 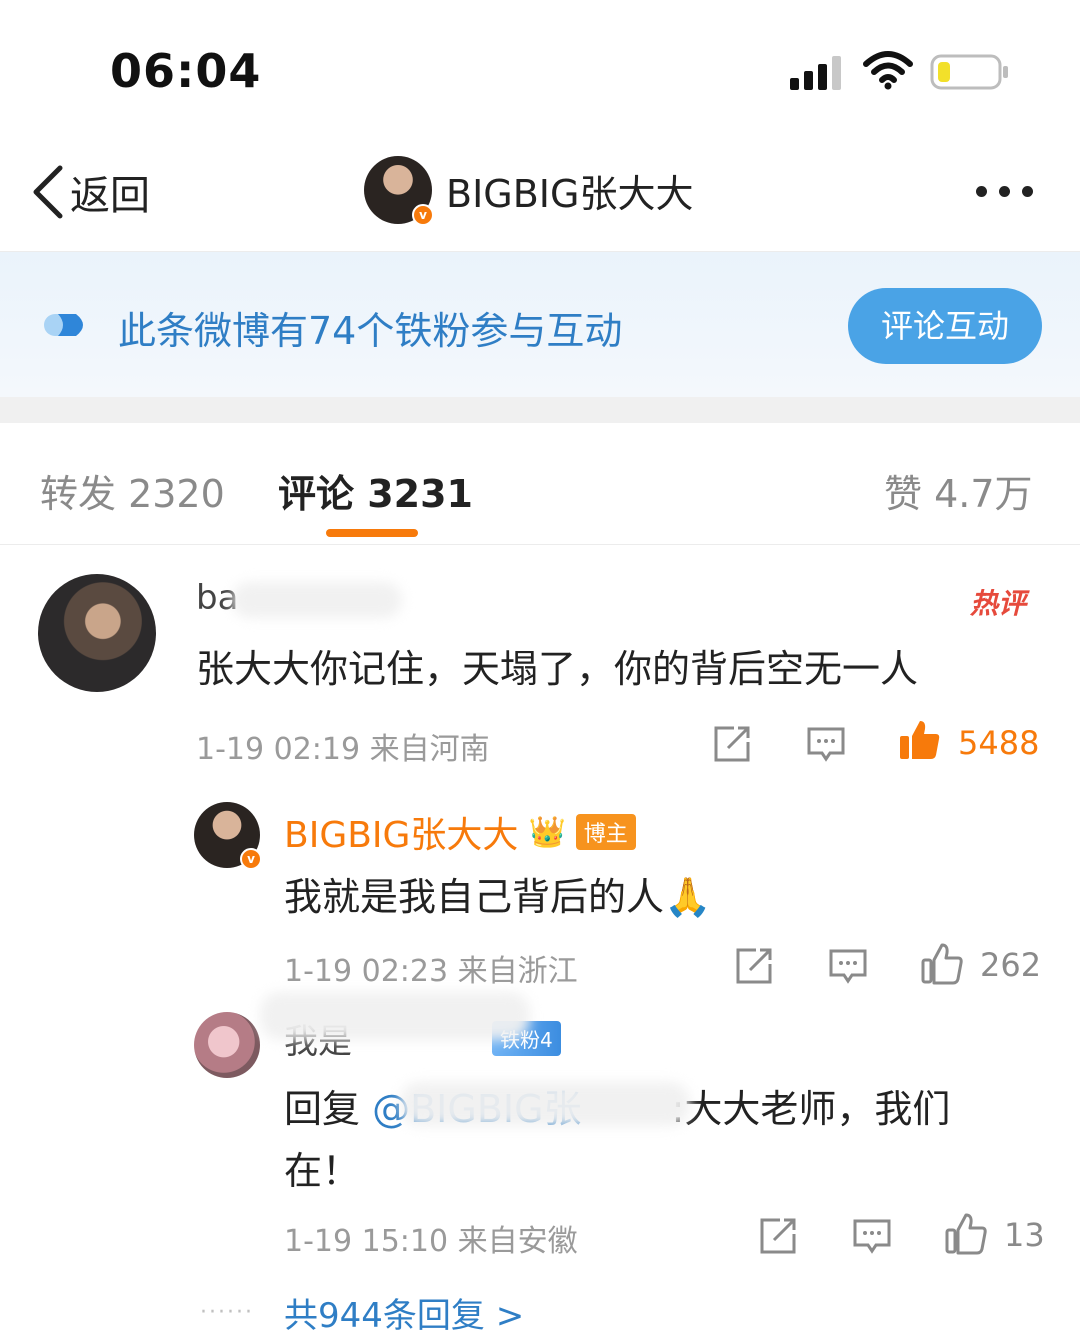 I want to click on back-label: 返回, so click(x=110, y=196).